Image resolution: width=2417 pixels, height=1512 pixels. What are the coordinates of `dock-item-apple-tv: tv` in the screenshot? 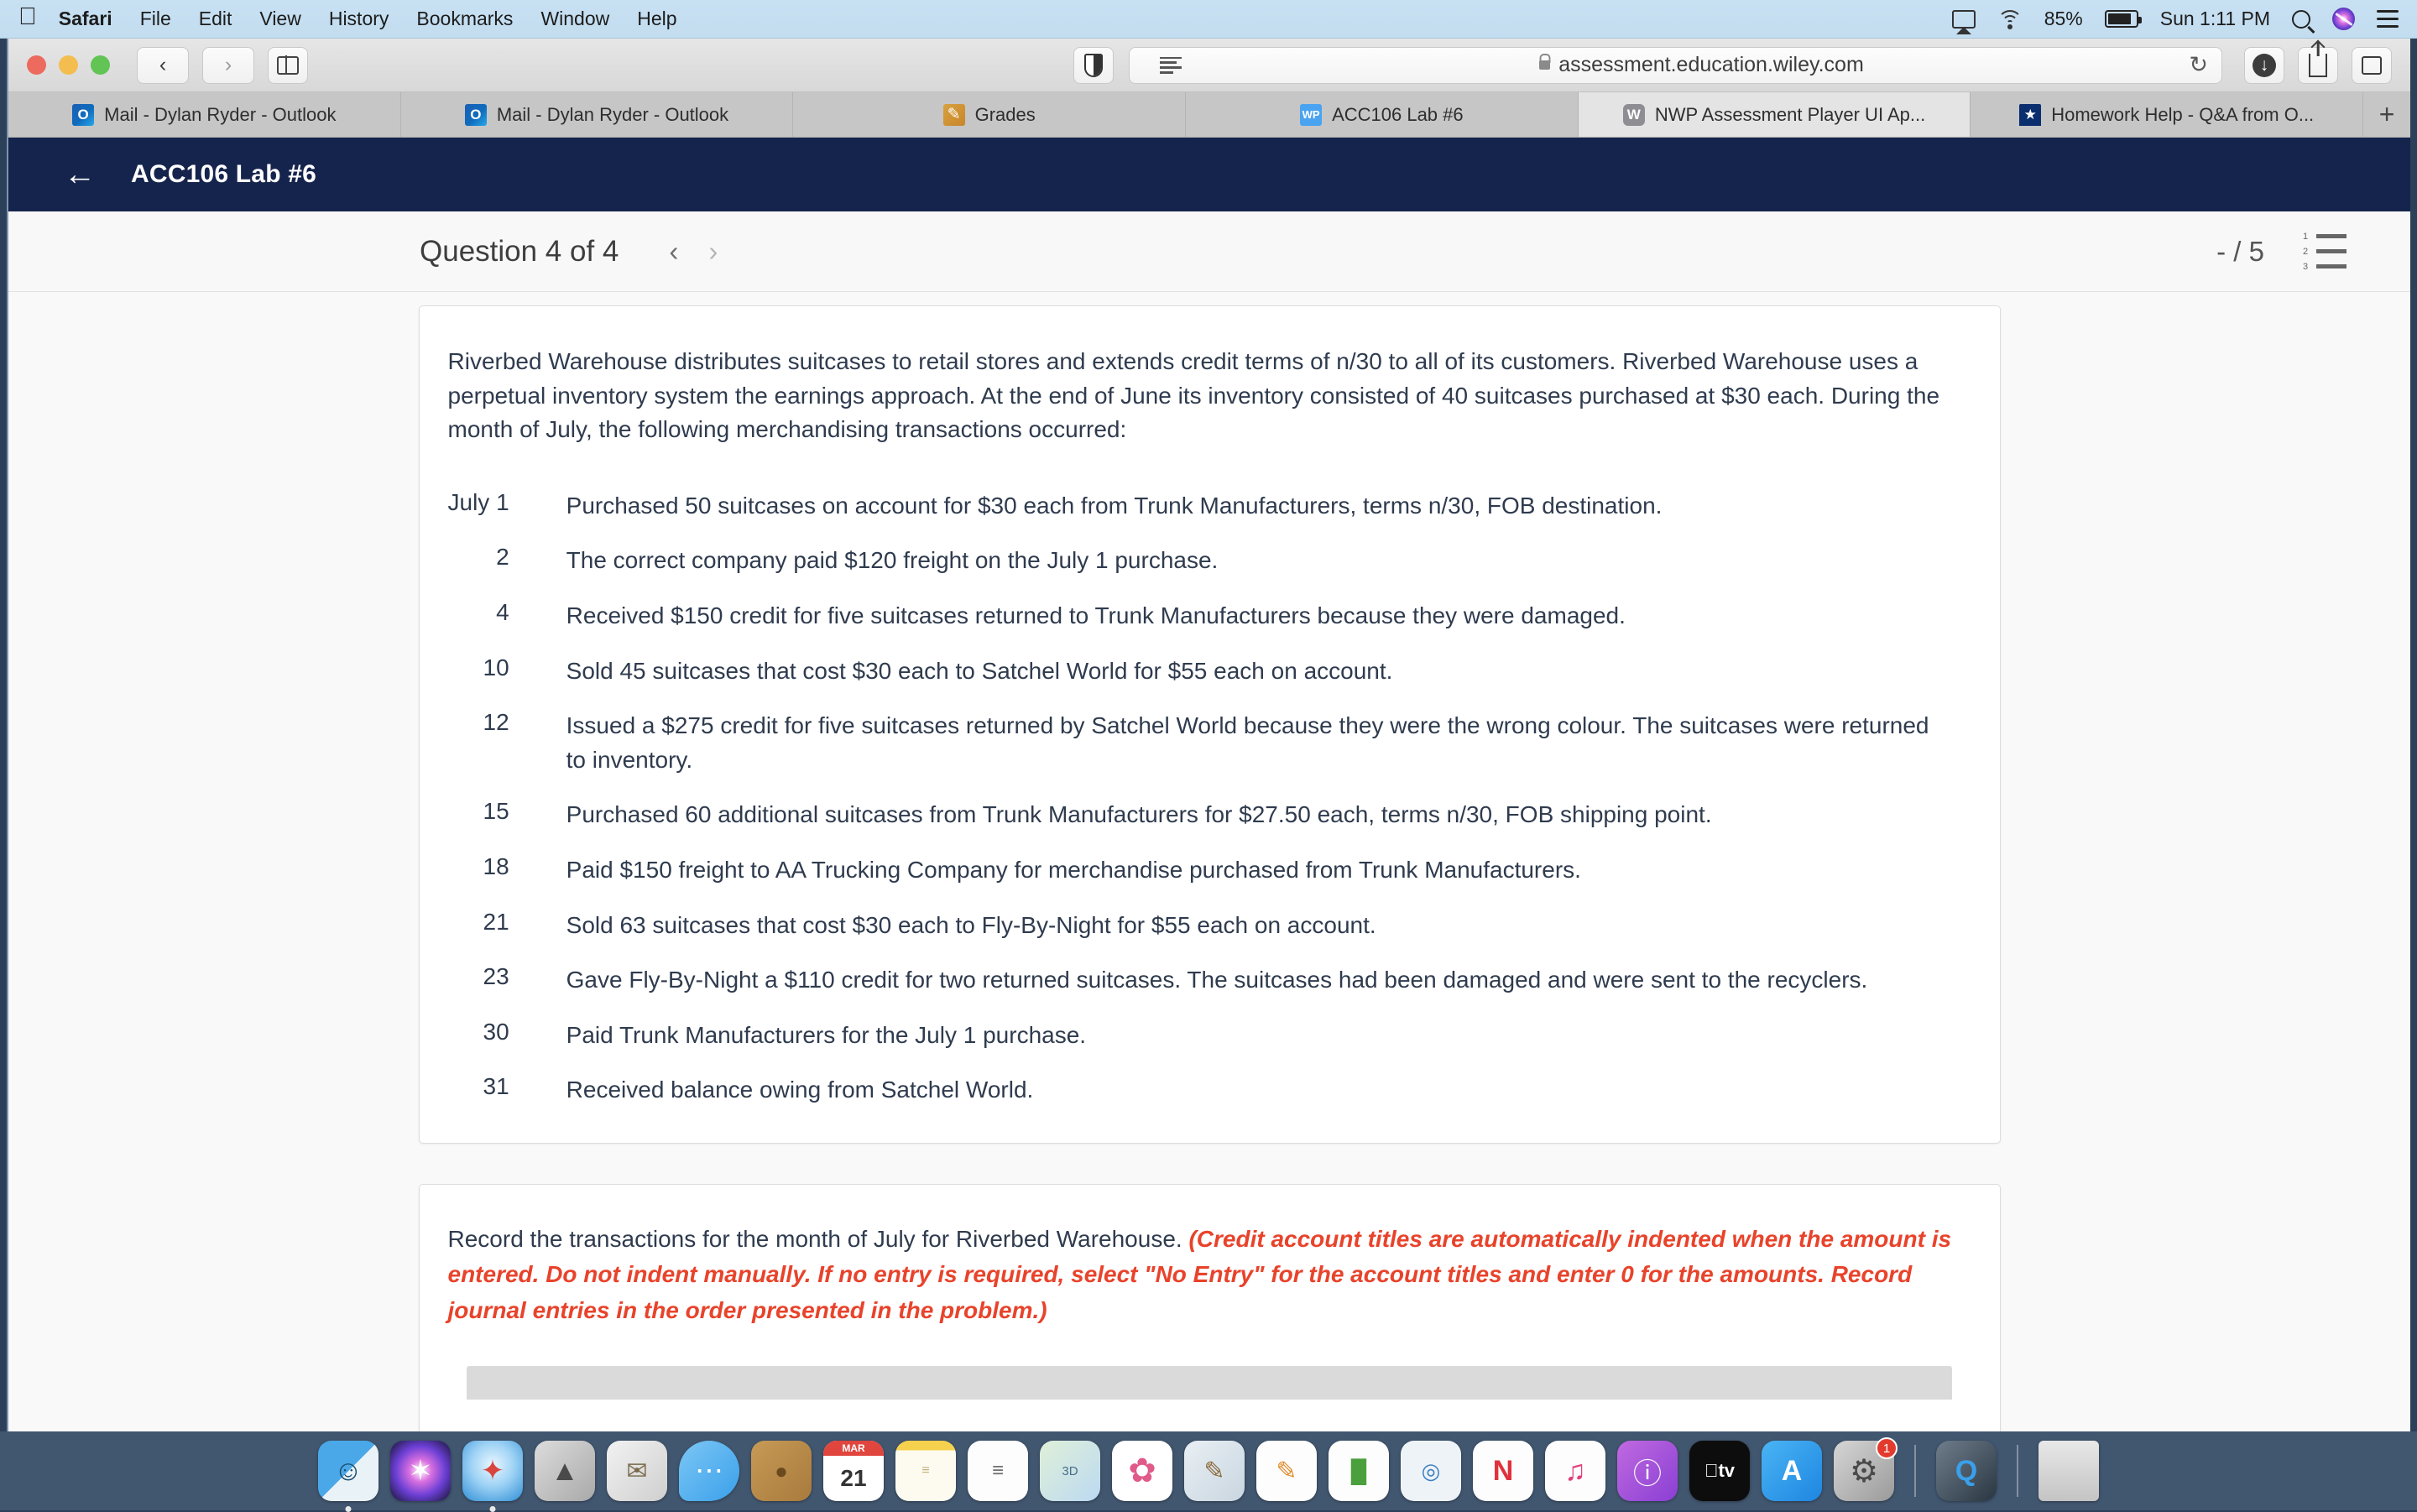 It's located at (1719, 1471).